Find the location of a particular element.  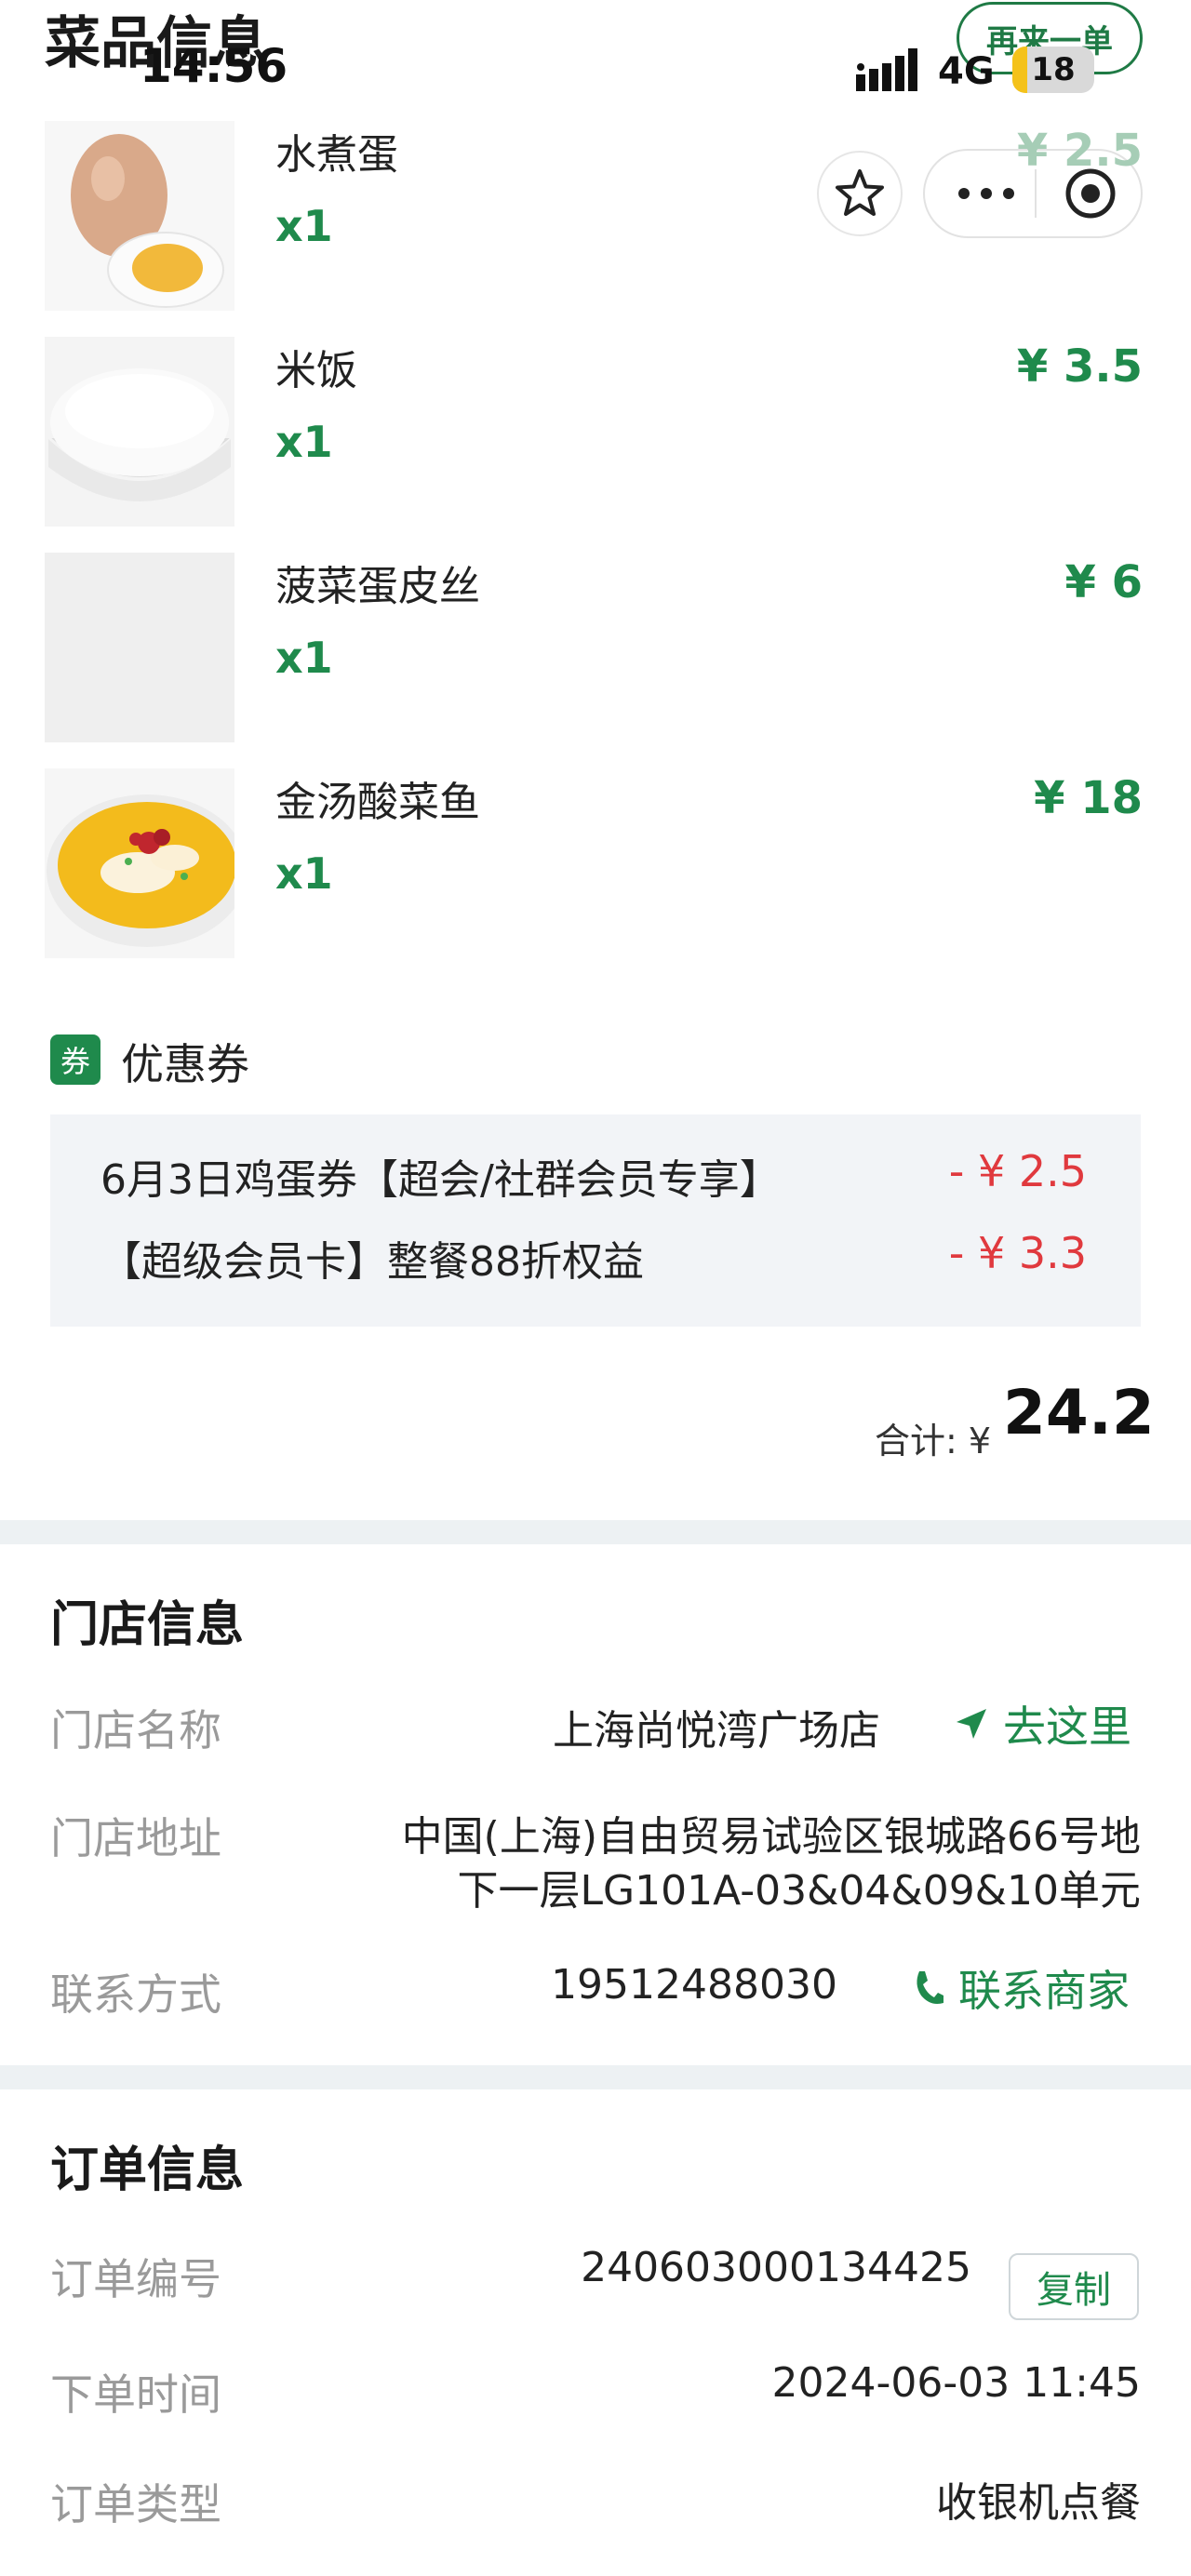

dish-price: ¥ 18 is located at coordinates (1088, 798).